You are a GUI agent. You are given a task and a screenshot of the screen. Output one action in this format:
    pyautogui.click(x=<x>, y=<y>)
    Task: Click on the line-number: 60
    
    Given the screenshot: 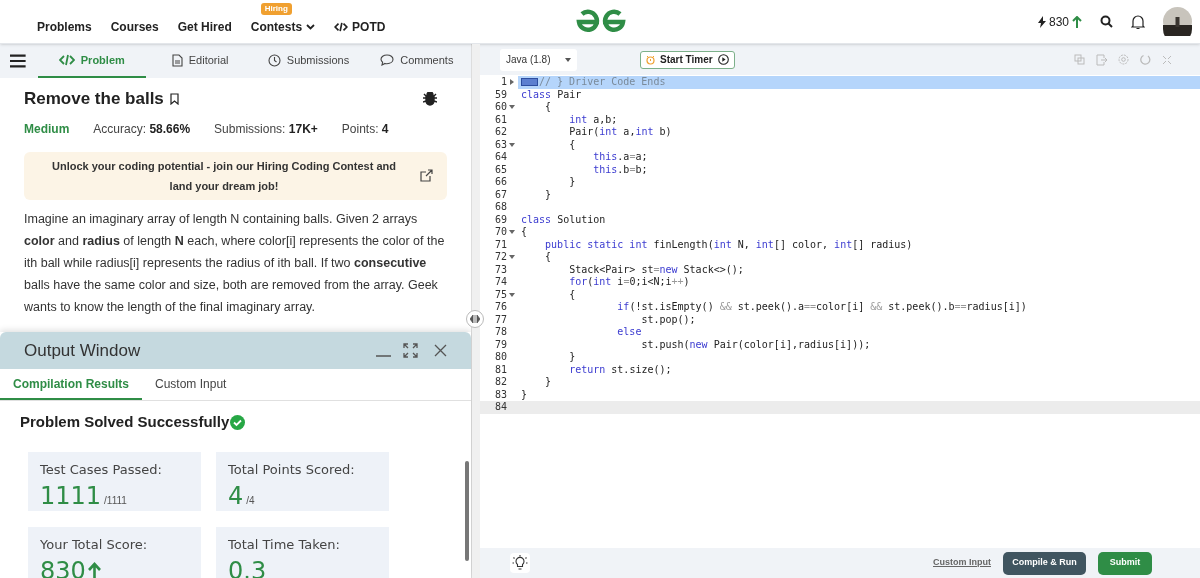 What is the action you would take?
    pyautogui.click(x=500, y=107)
    